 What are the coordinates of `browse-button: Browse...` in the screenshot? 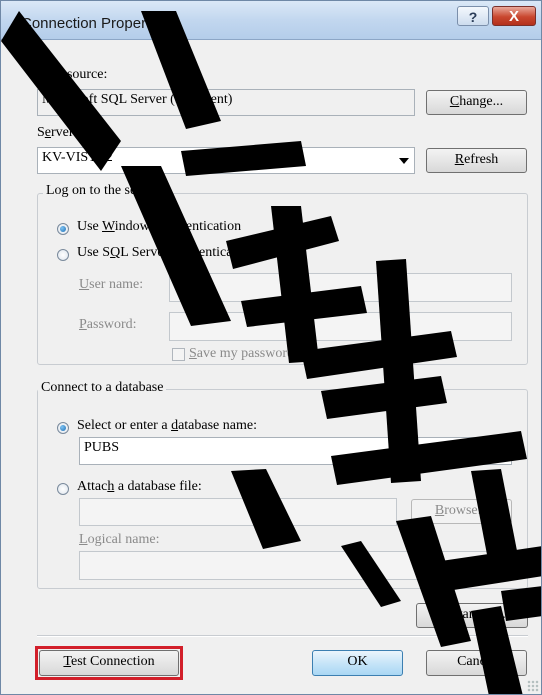 It's located at (461, 511).